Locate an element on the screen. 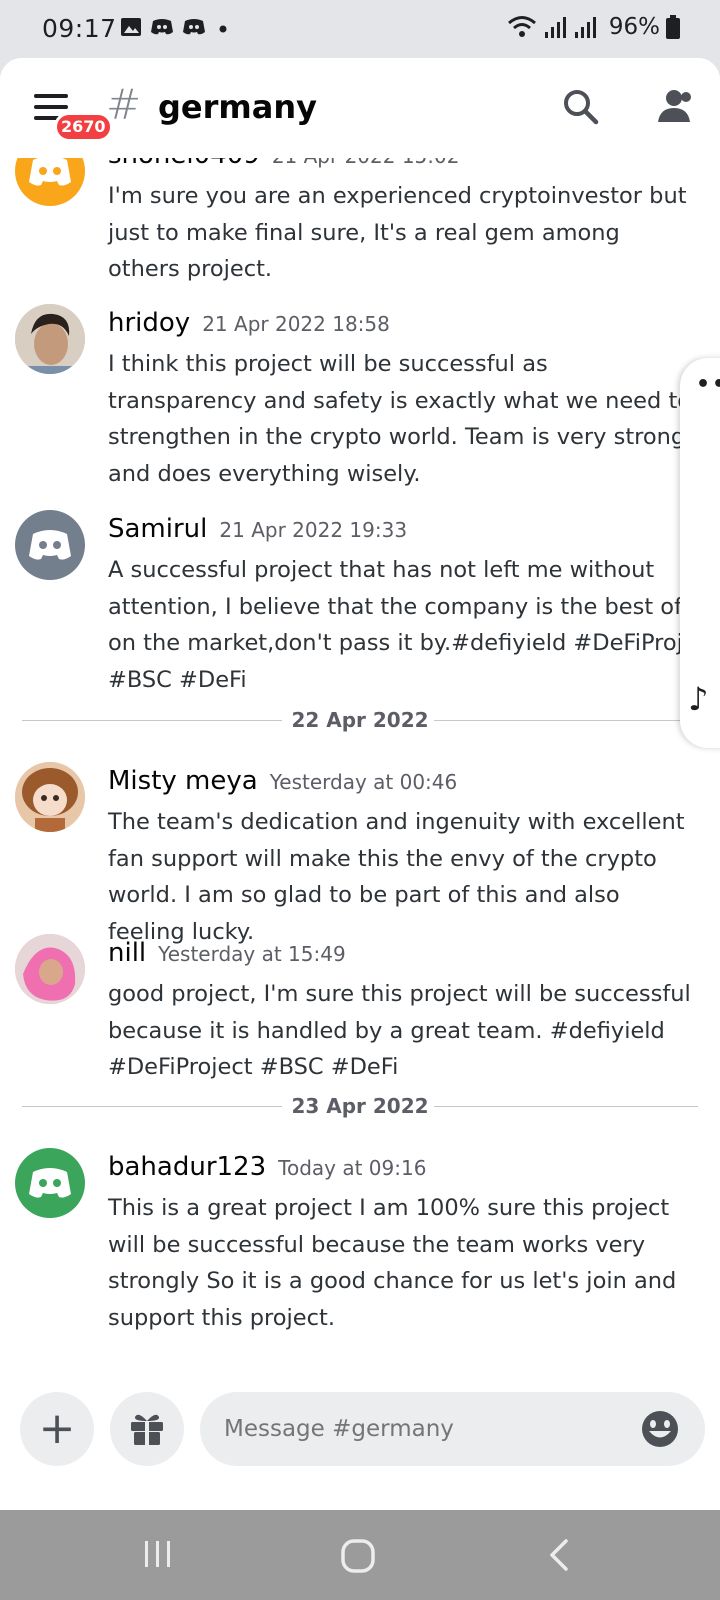 Image resolution: width=720 pixels, height=1600 pixels. home-icon is located at coordinates (358, 1556).